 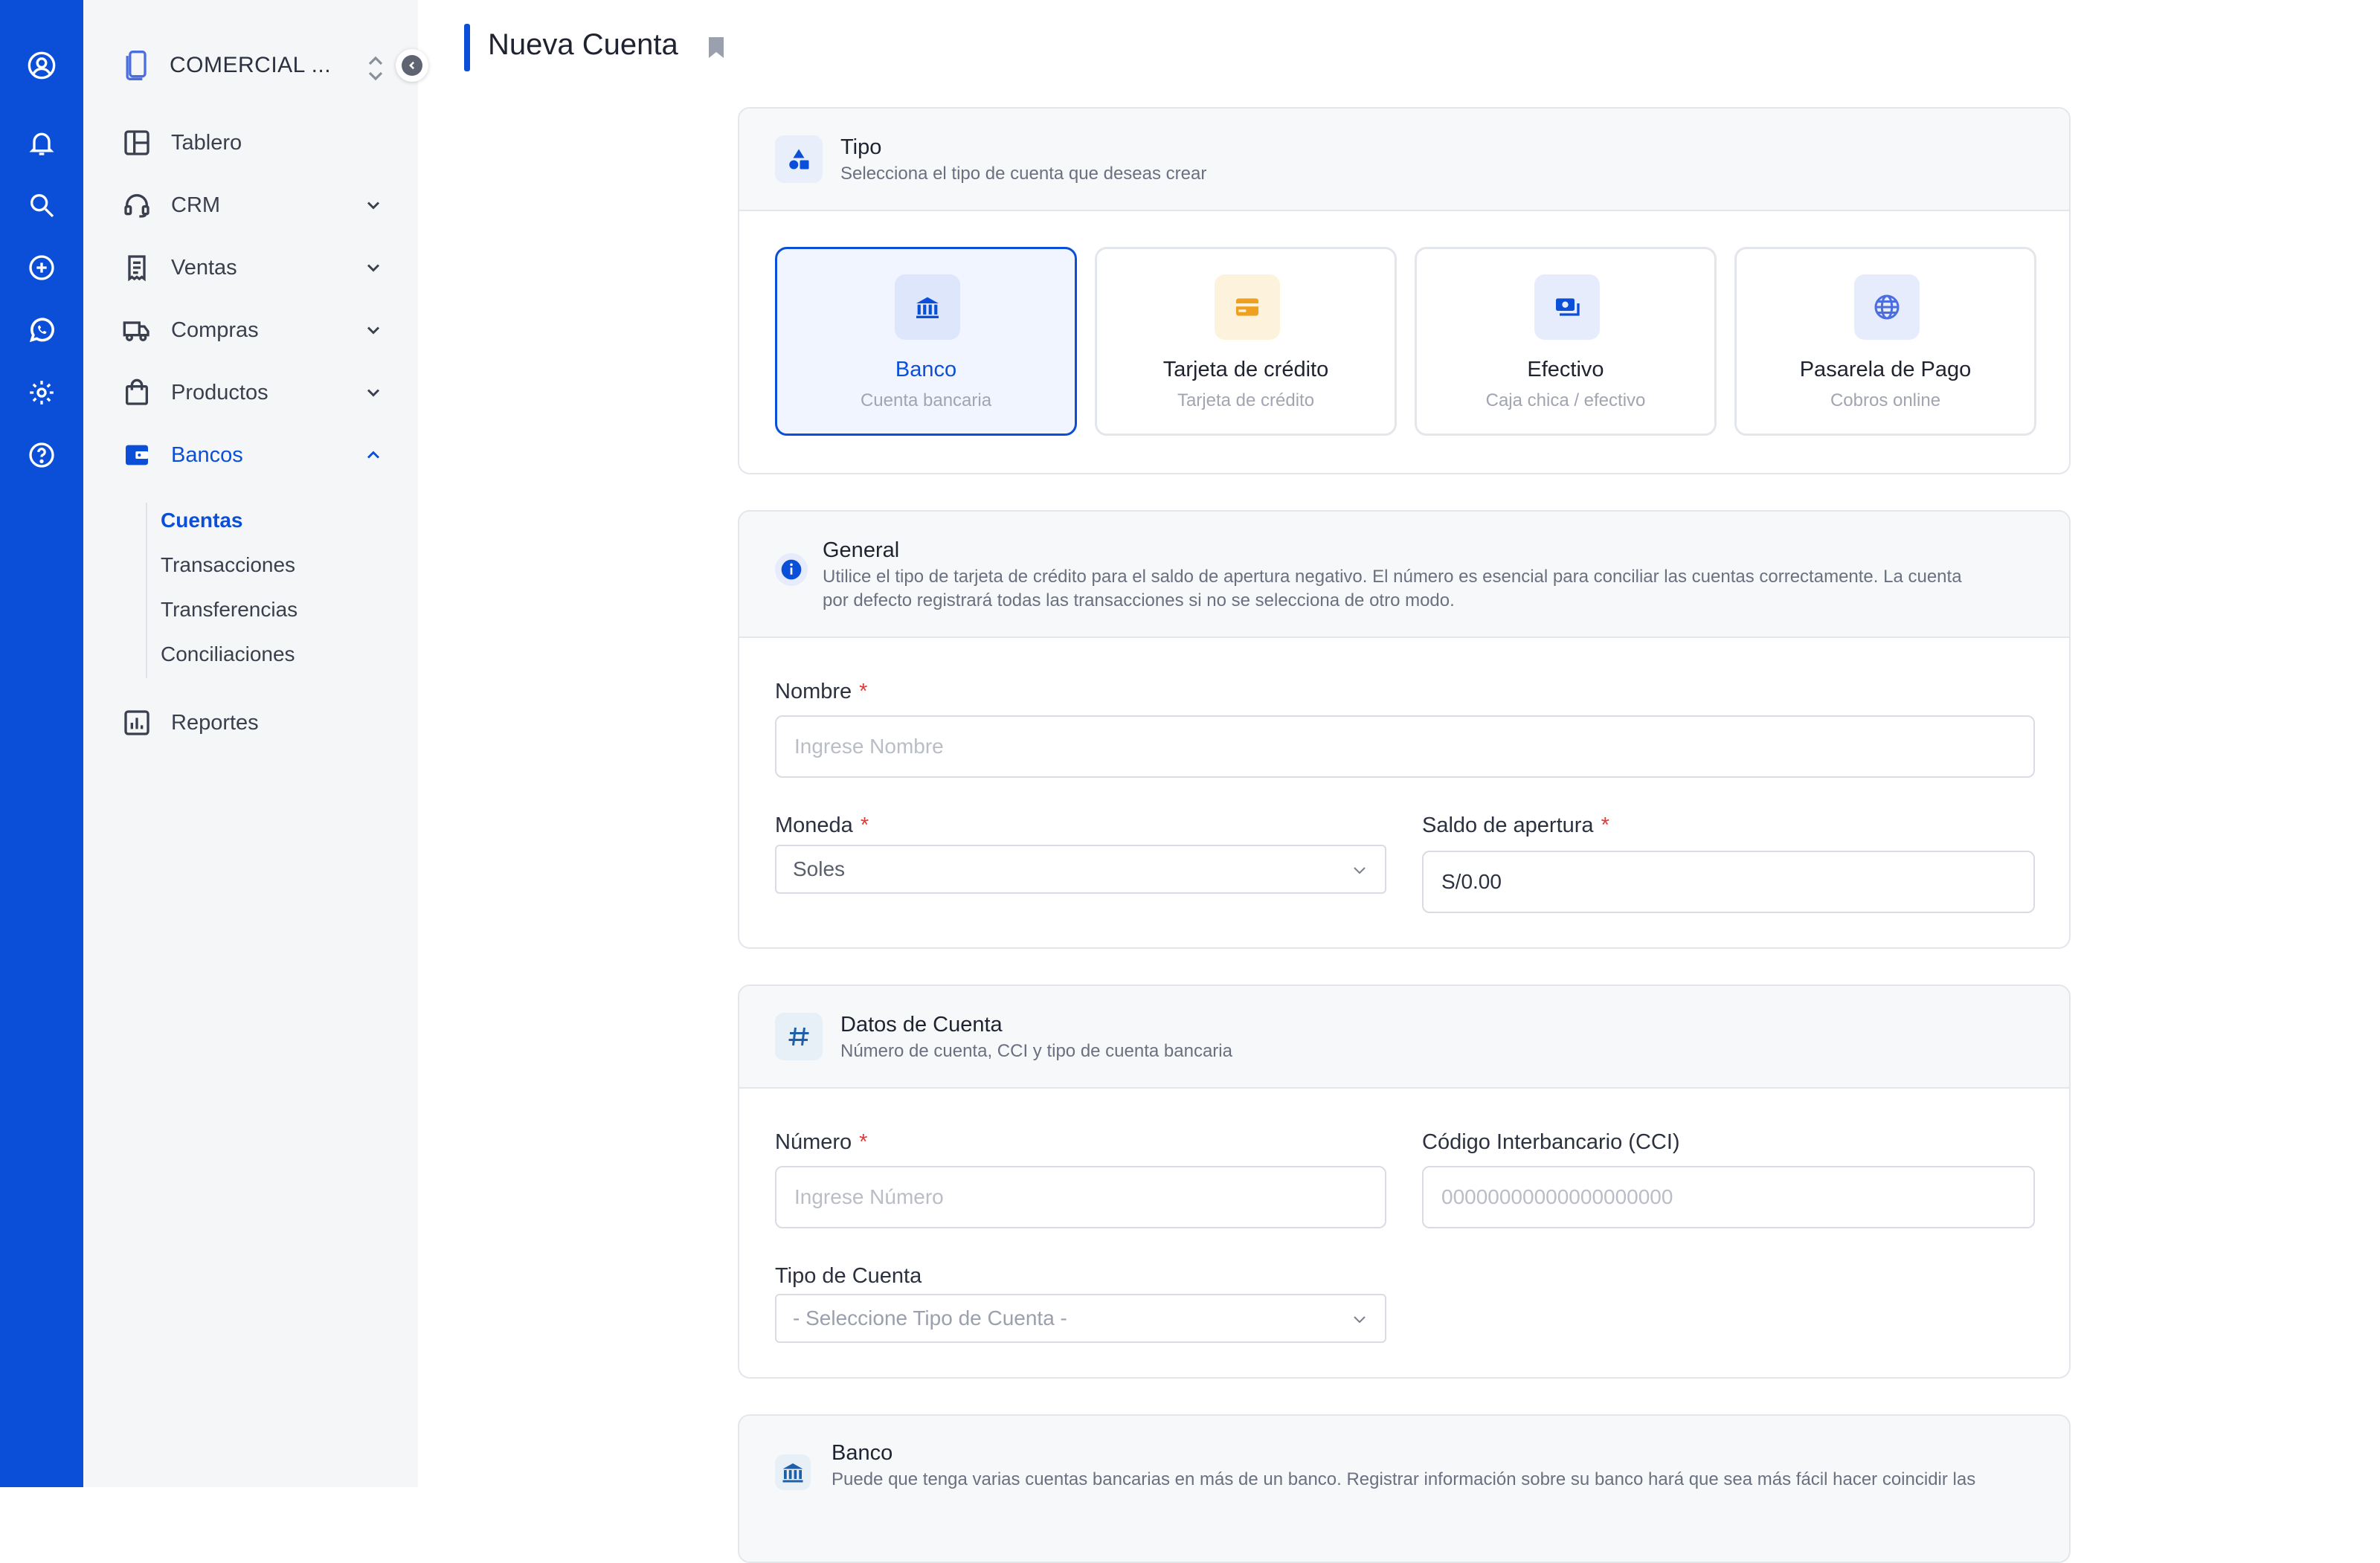 I want to click on option-title: Pasarela de Pago, so click(x=1886, y=369).